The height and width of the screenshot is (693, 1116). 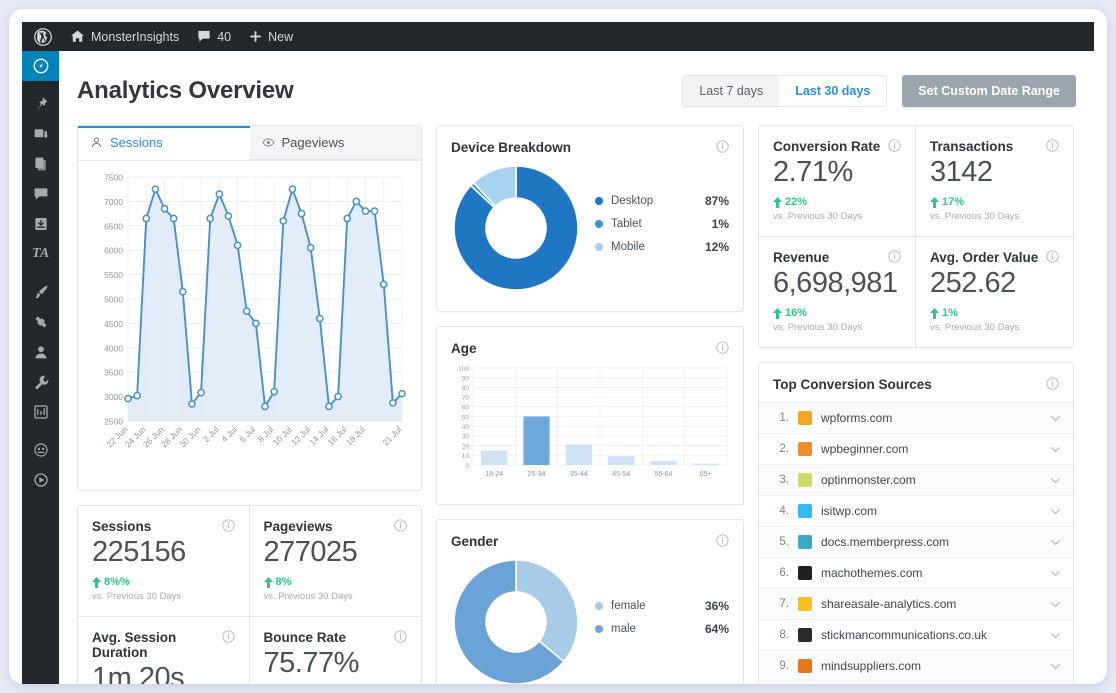 What do you see at coordinates (40, 450) in the screenshot?
I see `sidebar-item-insights` at bounding box center [40, 450].